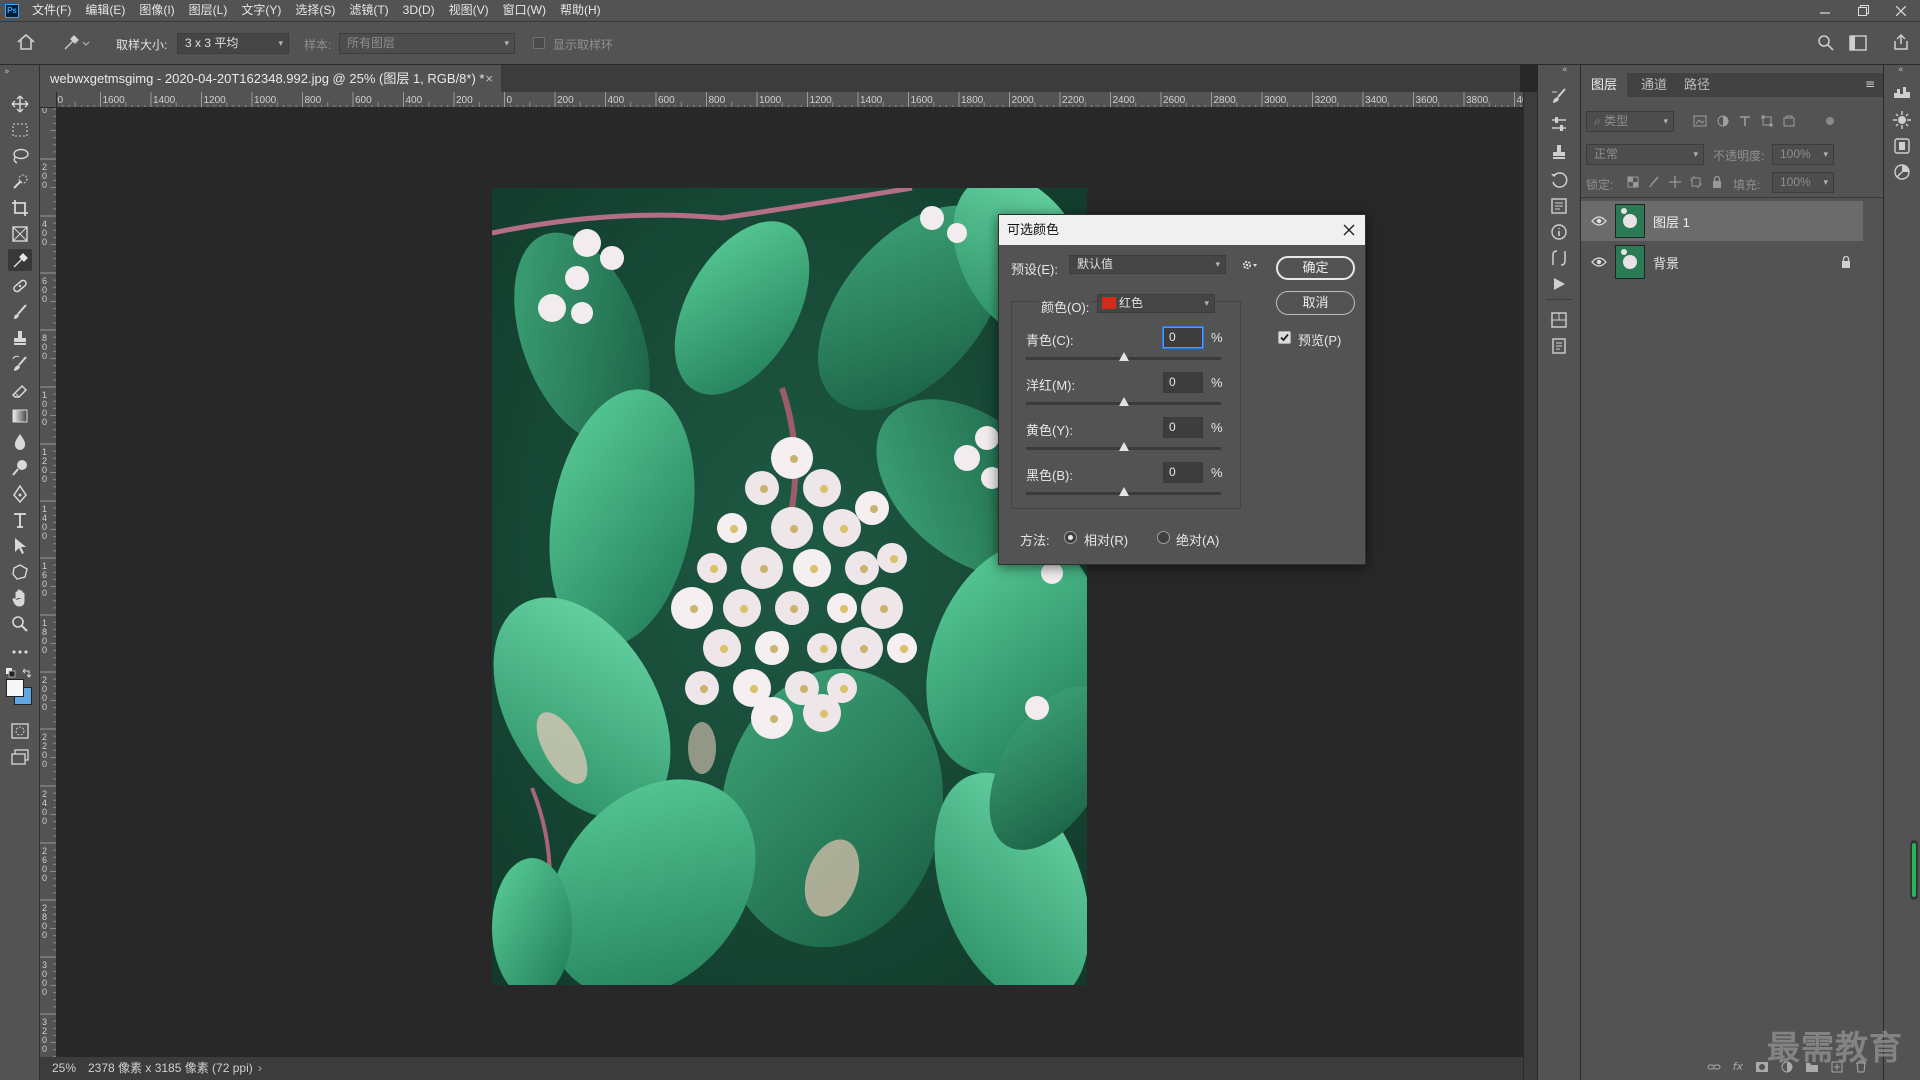 The image size is (1920, 1080). I want to click on show-ring-checkbox, so click(539, 43).